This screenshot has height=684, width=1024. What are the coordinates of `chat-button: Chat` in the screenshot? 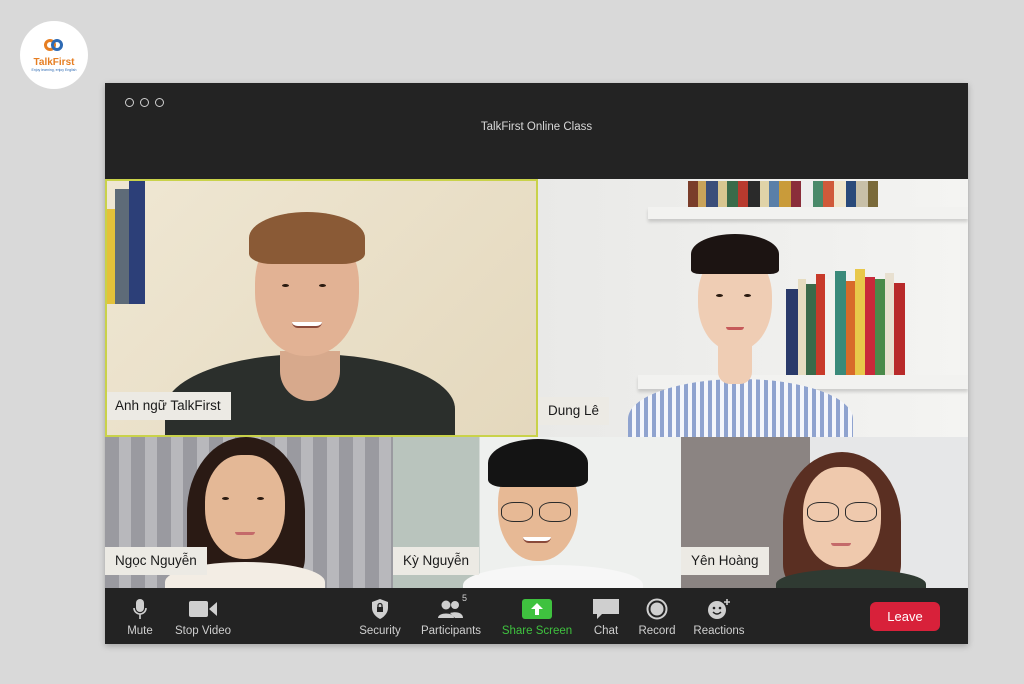 It's located at (606, 616).